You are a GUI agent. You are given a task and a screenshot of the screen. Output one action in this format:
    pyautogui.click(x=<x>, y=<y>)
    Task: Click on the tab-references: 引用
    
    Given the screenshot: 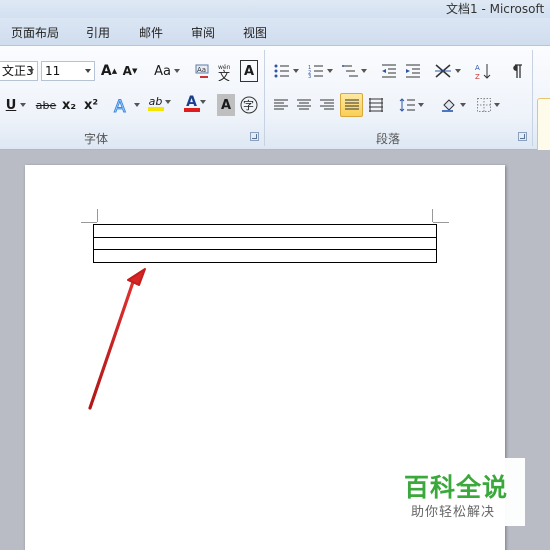 What is the action you would take?
    pyautogui.click(x=98, y=32)
    